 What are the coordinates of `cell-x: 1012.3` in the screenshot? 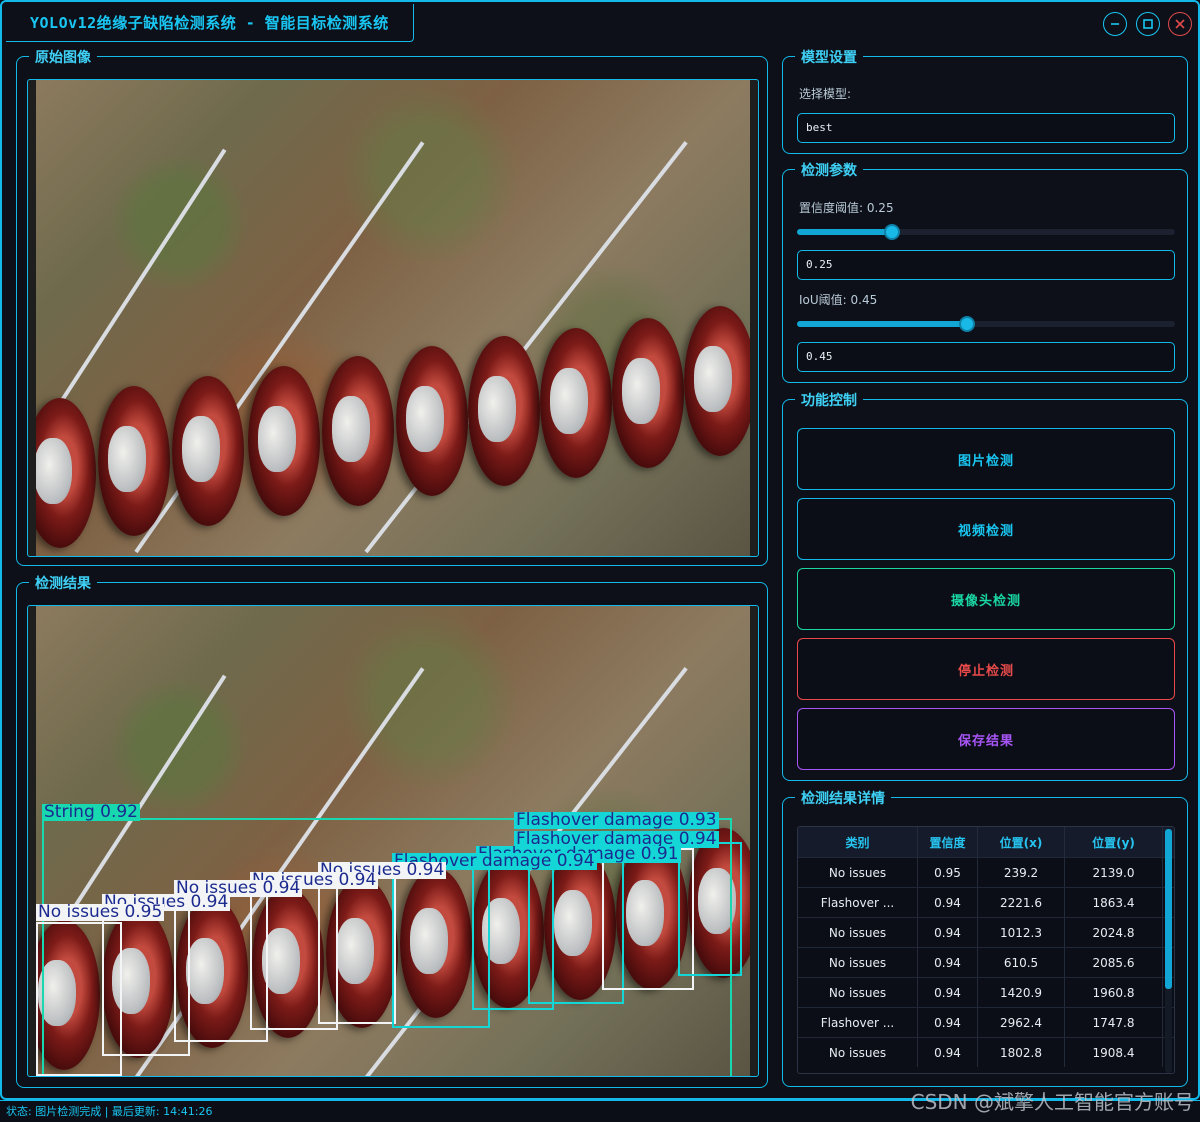 It's located at (1021, 932).